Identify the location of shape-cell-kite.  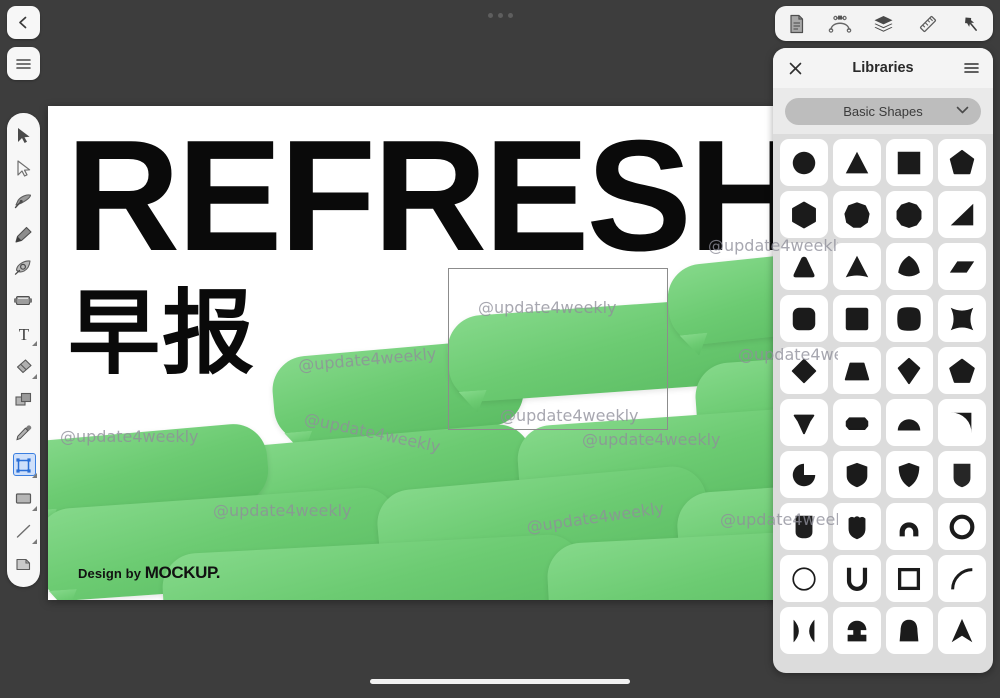
(909, 370).